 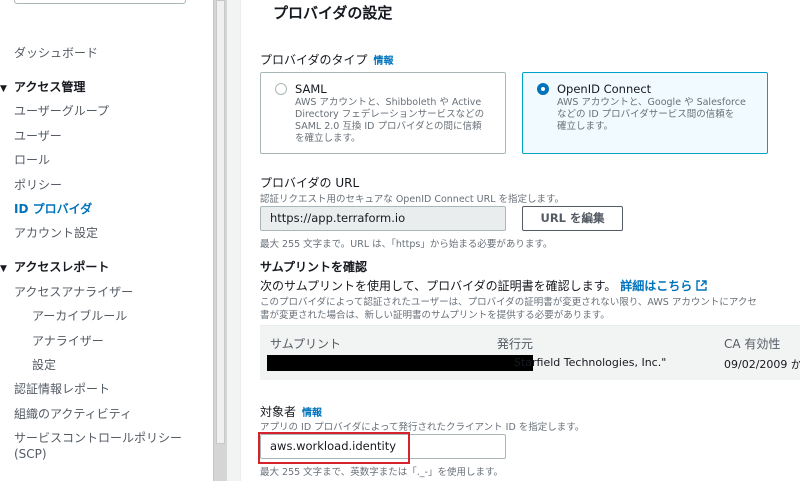 I want to click on sidebar-item-dashboard: ダッシュボード, so click(x=56, y=52).